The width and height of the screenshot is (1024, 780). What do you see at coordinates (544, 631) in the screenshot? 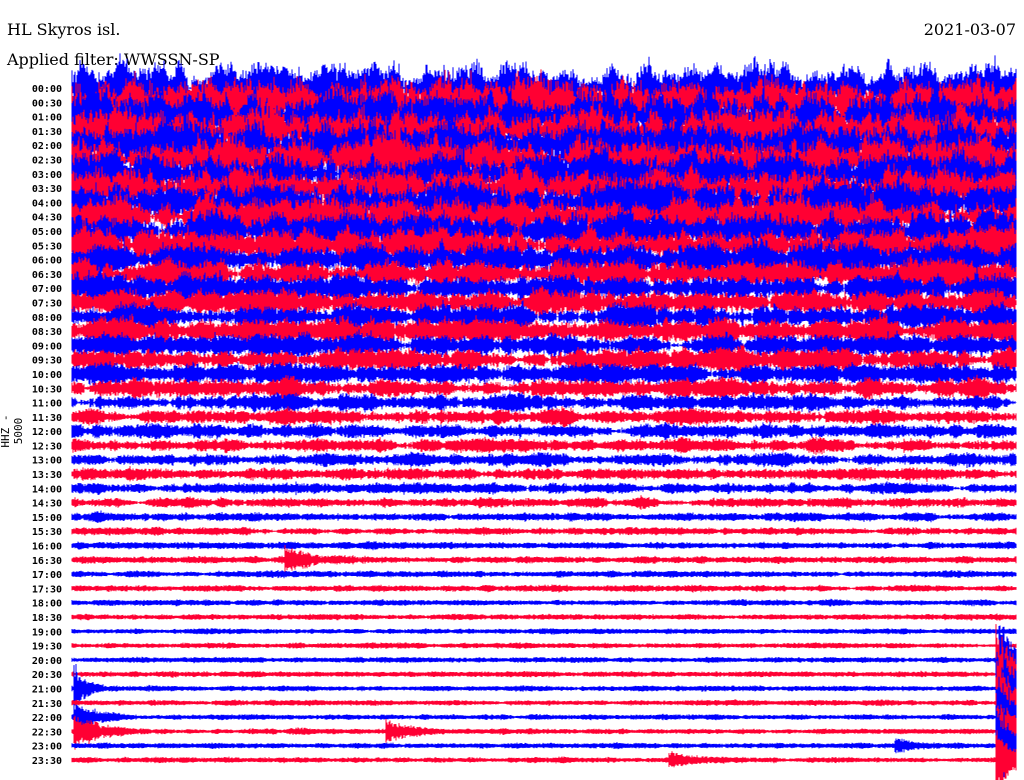
I see `trace-1900` at bounding box center [544, 631].